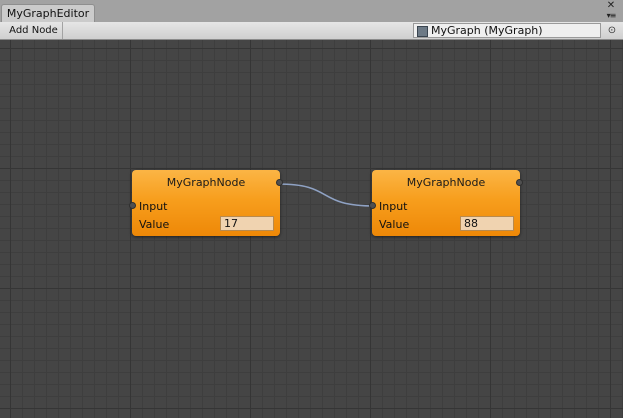 Image resolution: width=623 pixels, height=418 pixels. I want to click on object-picker-icon: ⊙, so click(612, 30).